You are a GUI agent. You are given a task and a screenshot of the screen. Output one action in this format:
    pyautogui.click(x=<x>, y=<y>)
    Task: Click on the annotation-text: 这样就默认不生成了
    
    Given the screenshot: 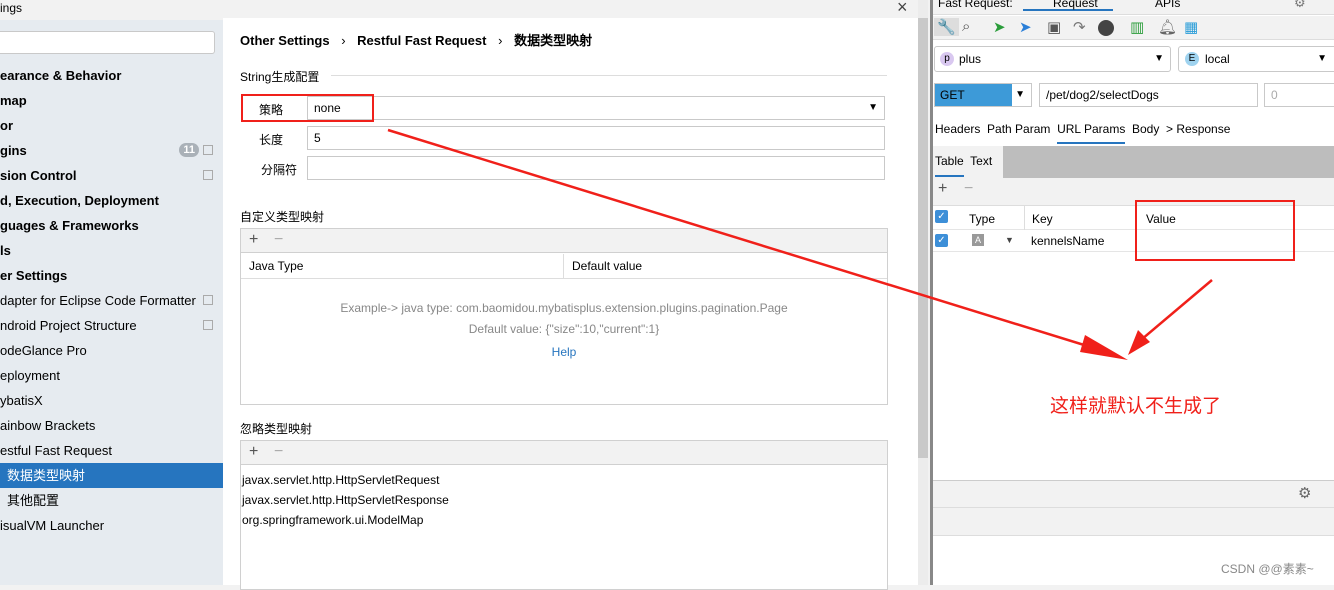 What is the action you would take?
    pyautogui.click(x=1136, y=406)
    